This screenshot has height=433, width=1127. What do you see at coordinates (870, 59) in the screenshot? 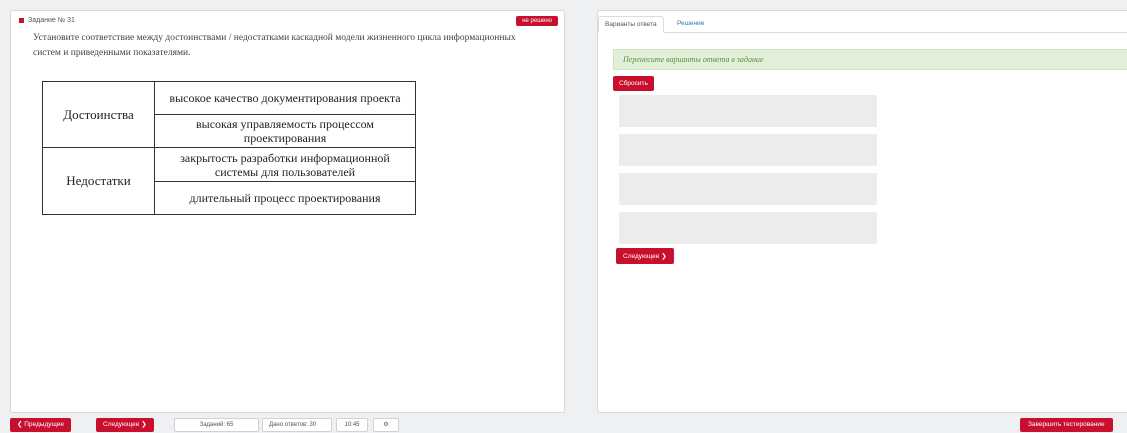
I see `hint-banner: Перенесите варианты ответа в задание` at bounding box center [870, 59].